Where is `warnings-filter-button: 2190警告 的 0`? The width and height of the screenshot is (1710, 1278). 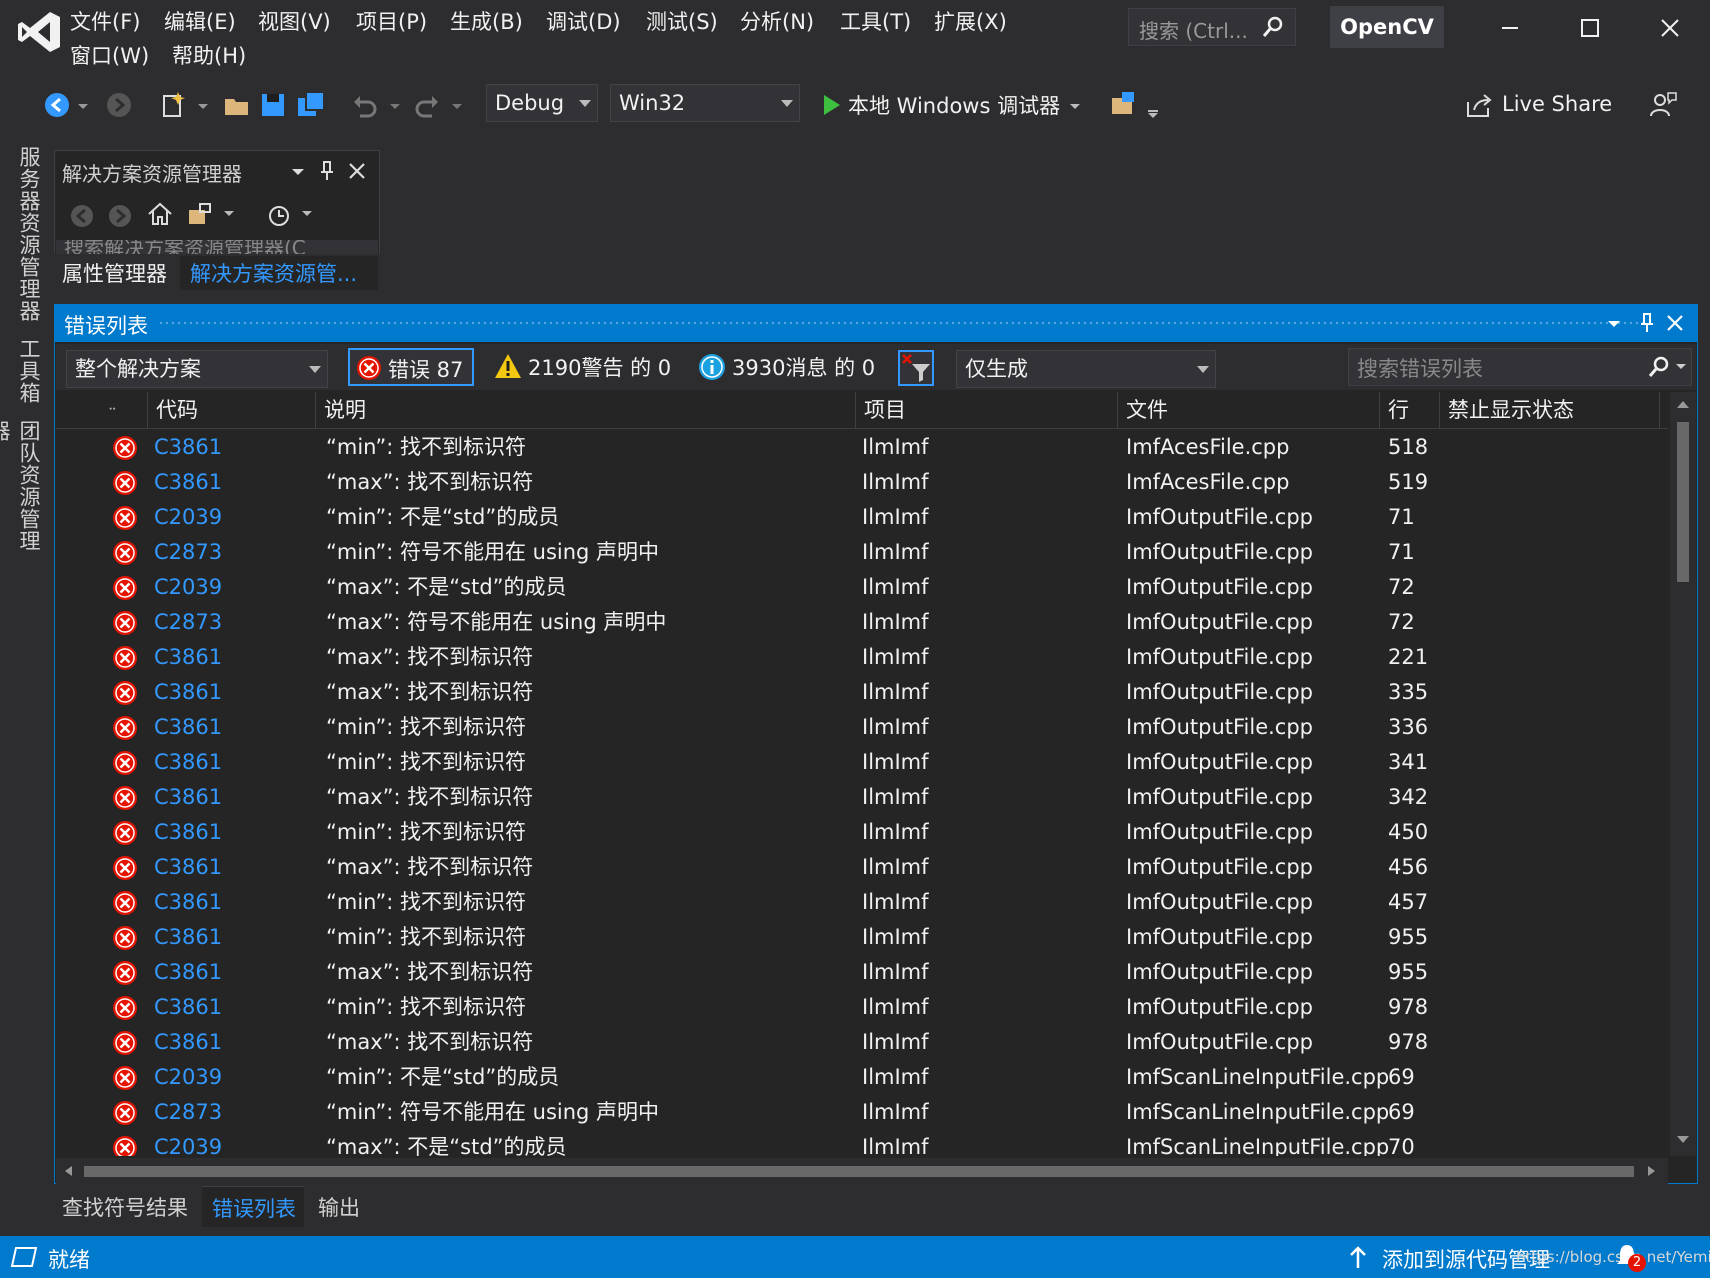 warnings-filter-button: 2190警告 的 0 is located at coordinates (586, 367).